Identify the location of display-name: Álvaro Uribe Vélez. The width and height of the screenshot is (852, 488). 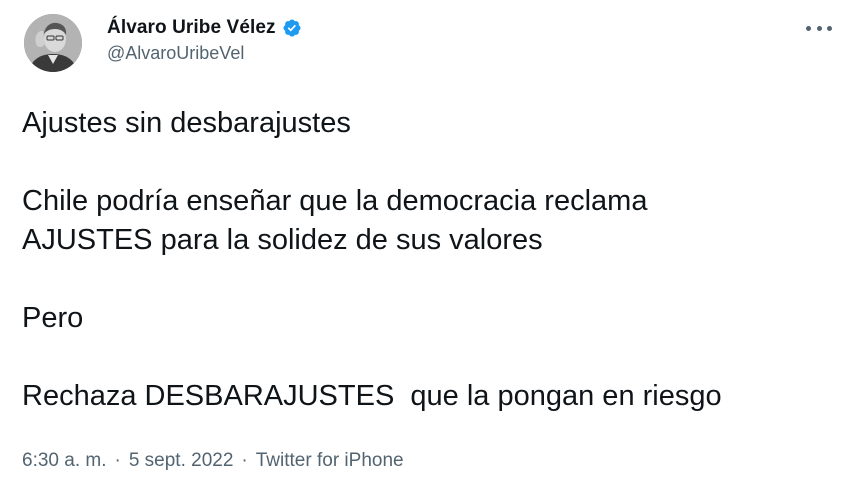
(191, 28).